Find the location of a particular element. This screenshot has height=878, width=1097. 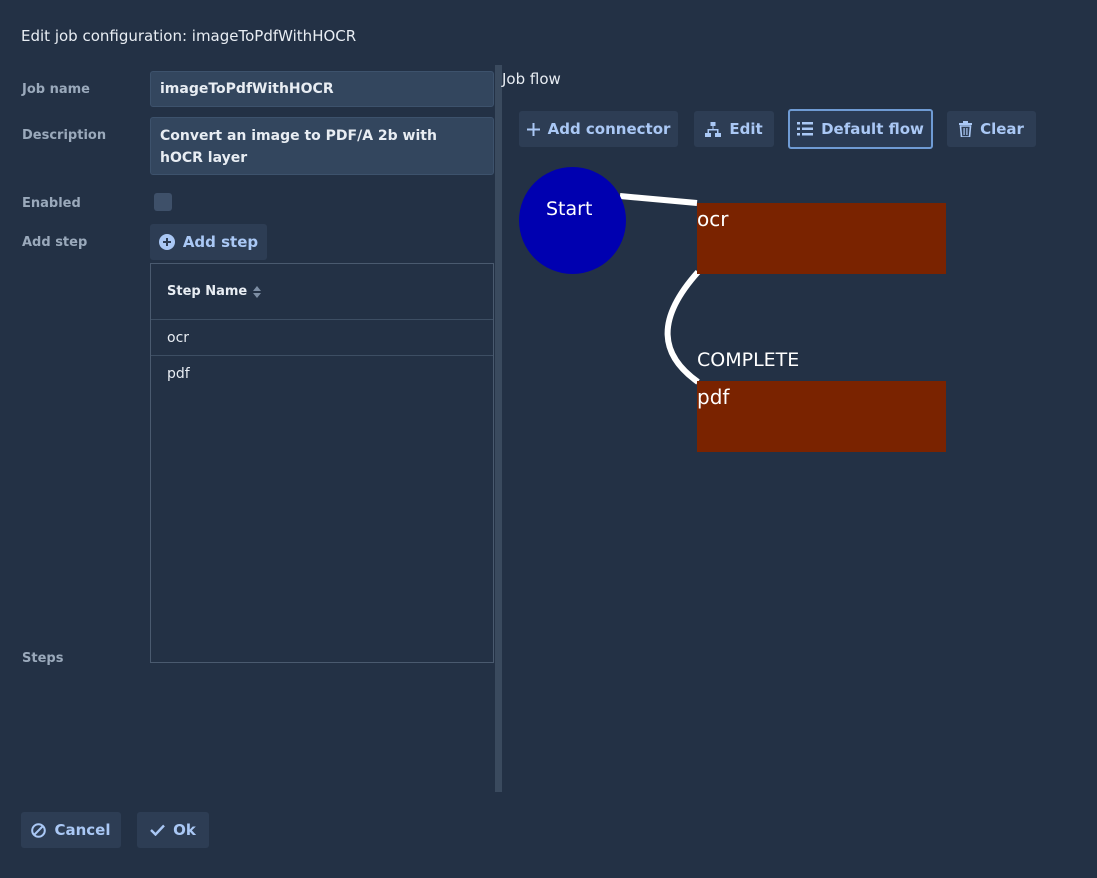

flow-node-ocr: ocr is located at coordinates (821, 238).